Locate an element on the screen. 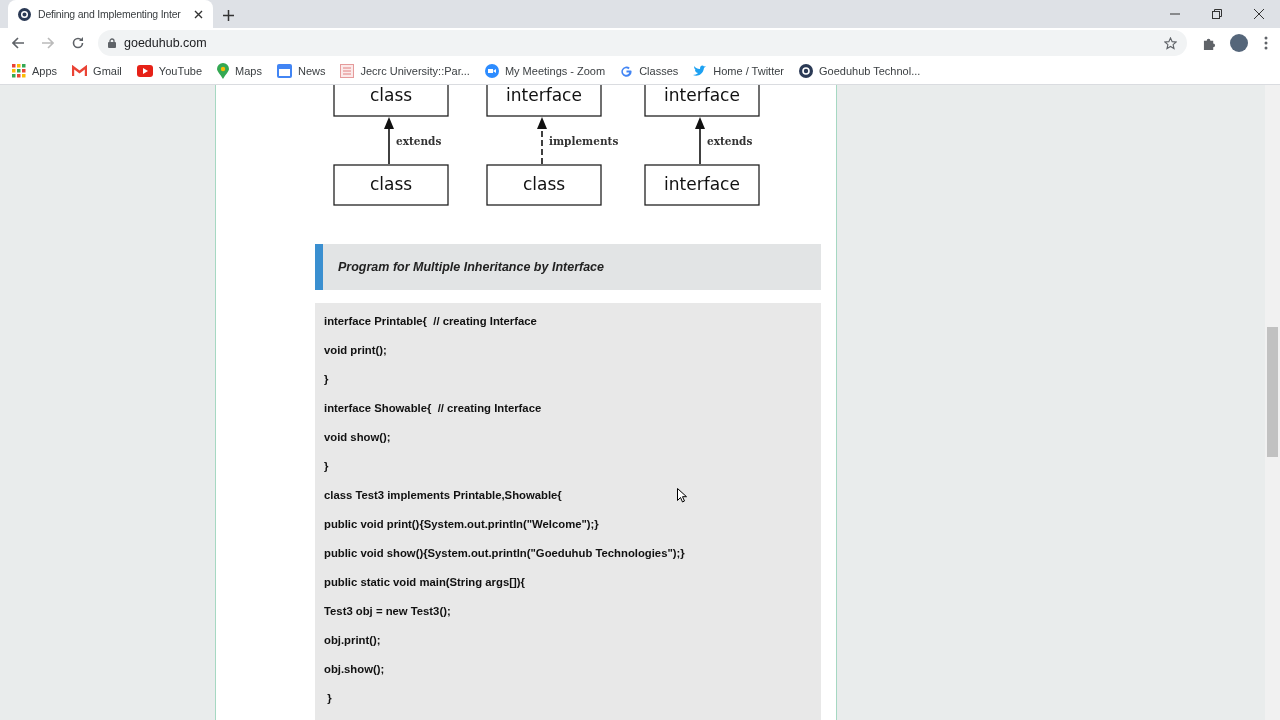  bookmark: Maps is located at coordinates (239, 71).